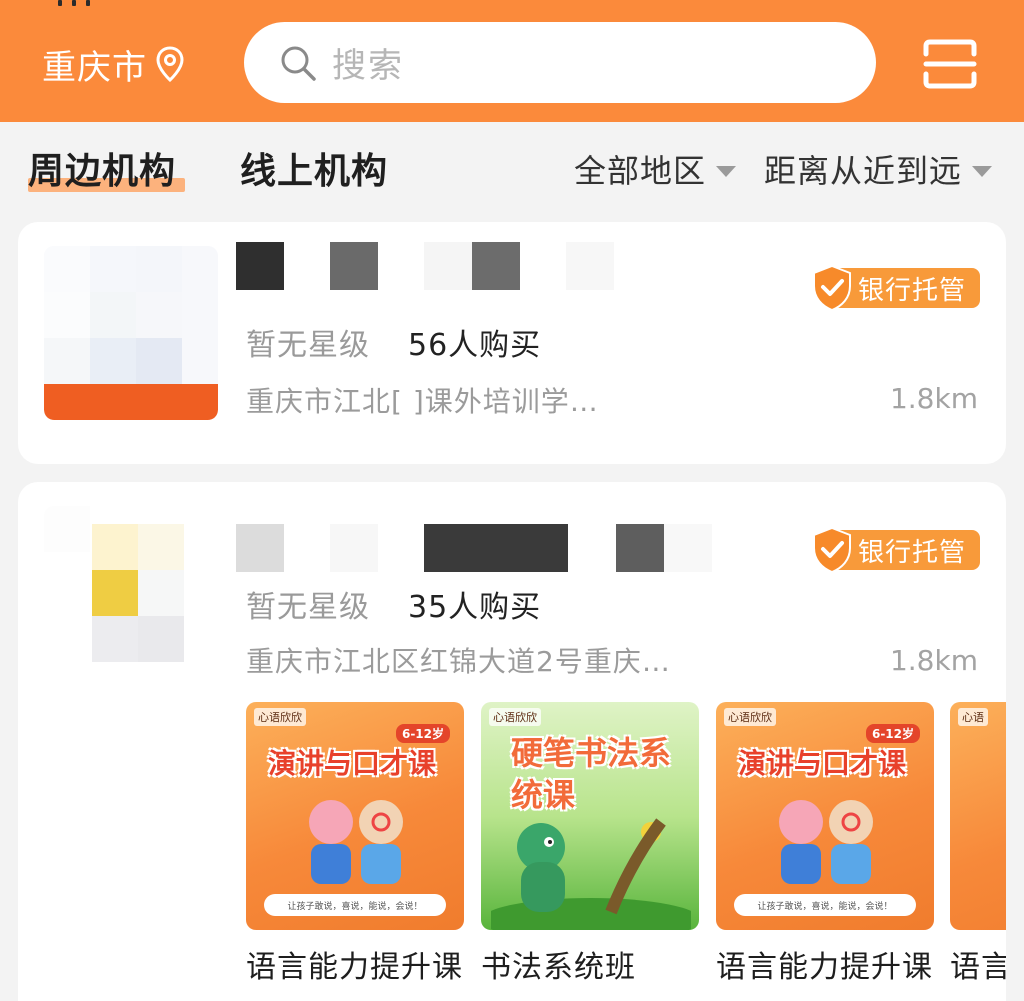 This screenshot has width=1024, height=1001. Describe the element at coordinates (170, 64) in the screenshot. I see `location-pin-icon` at that location.